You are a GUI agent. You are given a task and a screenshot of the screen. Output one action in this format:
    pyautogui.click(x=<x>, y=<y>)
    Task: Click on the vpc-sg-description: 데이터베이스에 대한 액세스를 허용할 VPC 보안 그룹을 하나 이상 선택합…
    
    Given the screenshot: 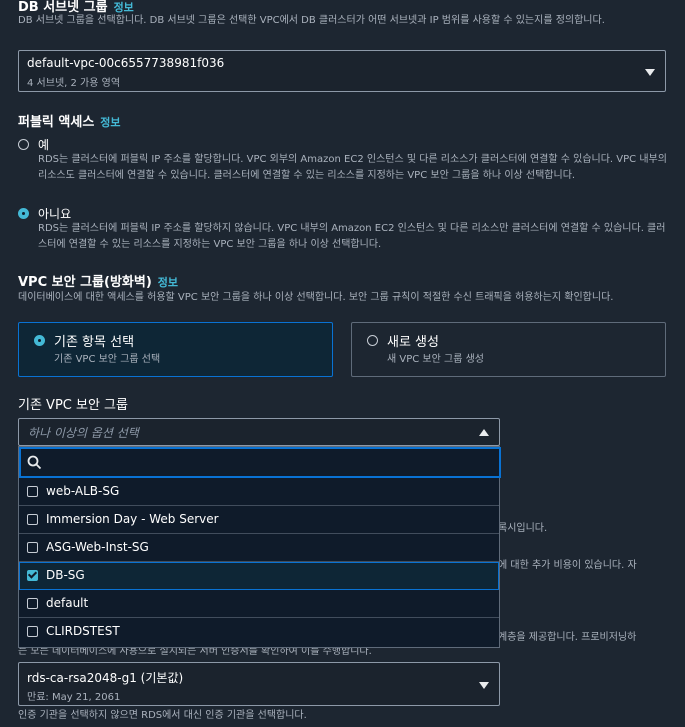 What is the action you would take?
    pyautogui.click(x=316, y=297)
    